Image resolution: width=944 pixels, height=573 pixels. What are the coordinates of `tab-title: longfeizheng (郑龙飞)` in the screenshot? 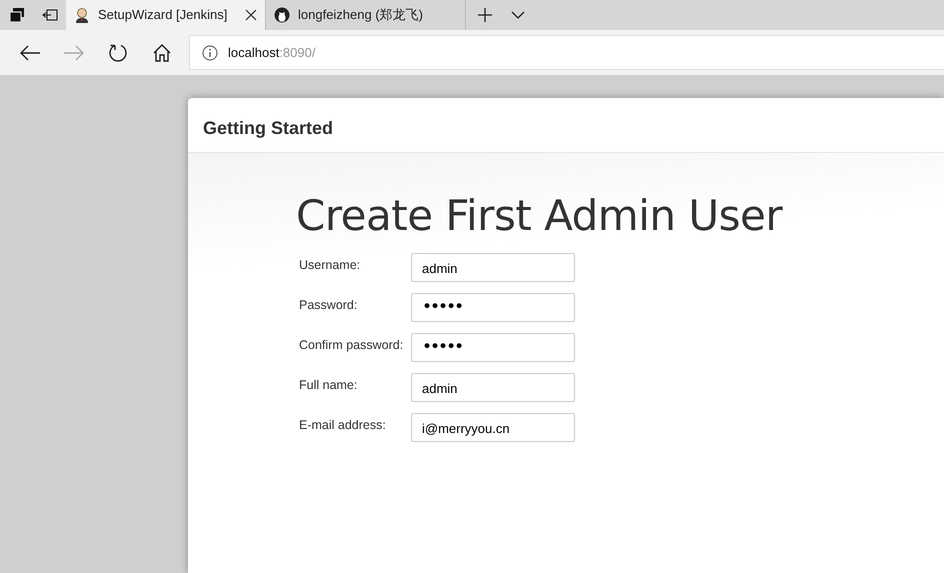 It's located at (361, 15).